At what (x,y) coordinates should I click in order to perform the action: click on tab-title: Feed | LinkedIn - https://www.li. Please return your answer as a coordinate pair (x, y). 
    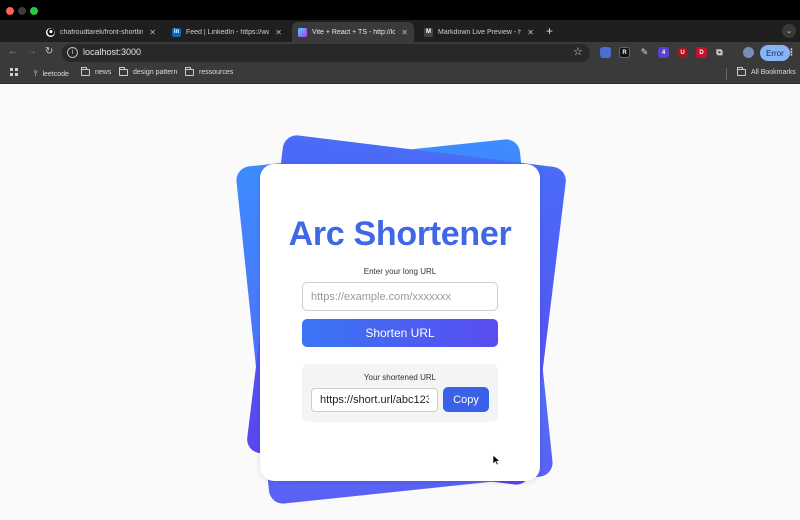
    Looking at the image, I should click on (228, 32).